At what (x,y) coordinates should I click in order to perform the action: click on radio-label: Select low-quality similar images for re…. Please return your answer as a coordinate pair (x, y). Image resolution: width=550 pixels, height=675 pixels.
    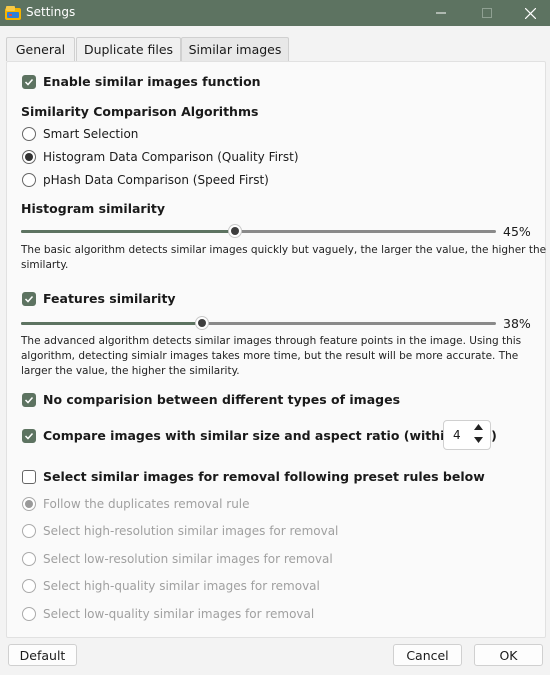
    Looking at the image, I should click on (179, 614).